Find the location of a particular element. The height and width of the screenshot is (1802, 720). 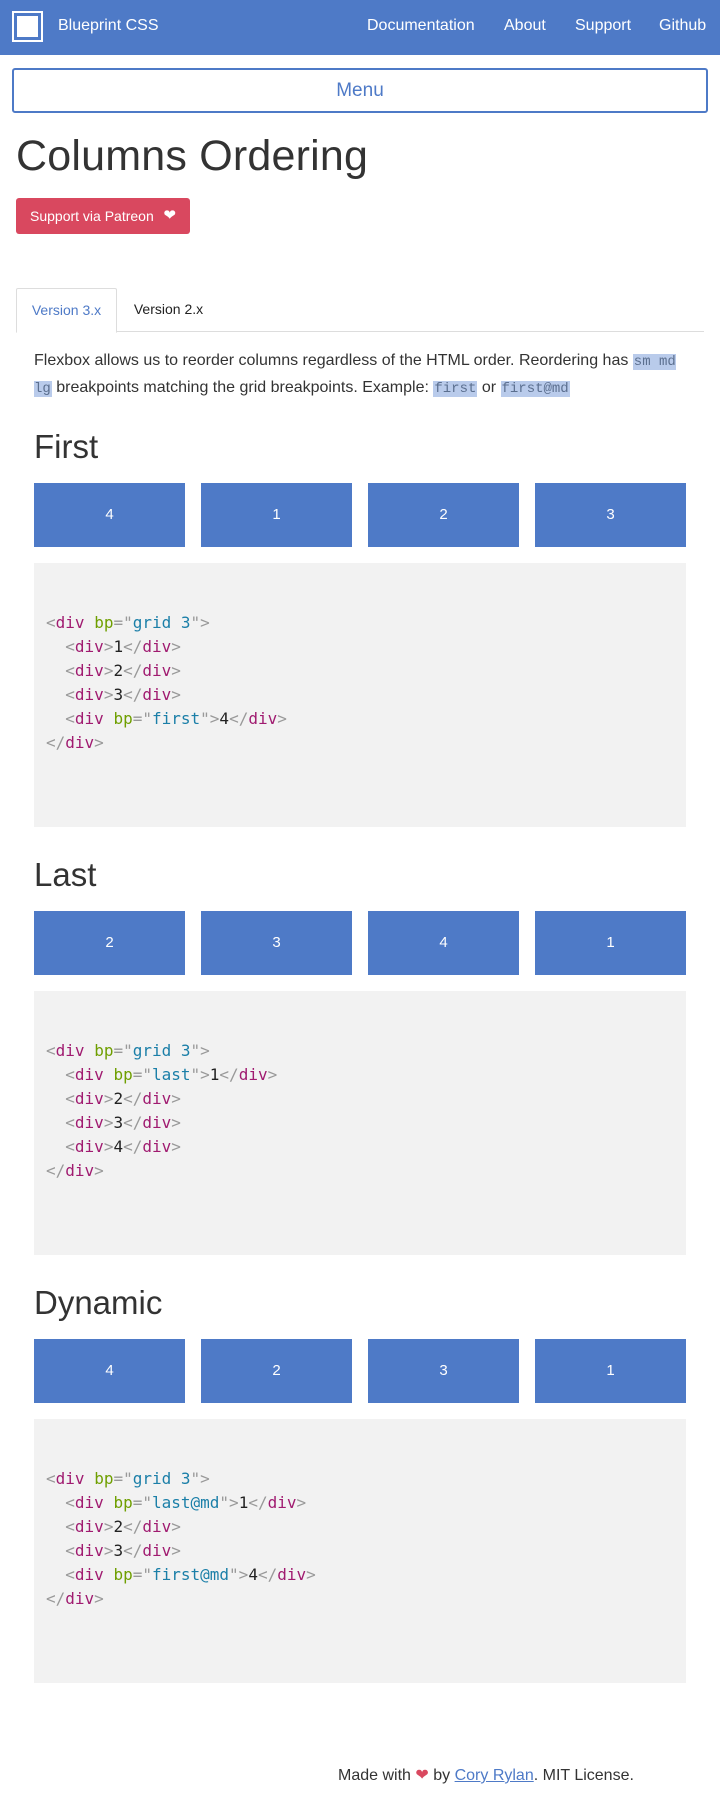

intro-text-3: or is located at coordinates (489, 387).